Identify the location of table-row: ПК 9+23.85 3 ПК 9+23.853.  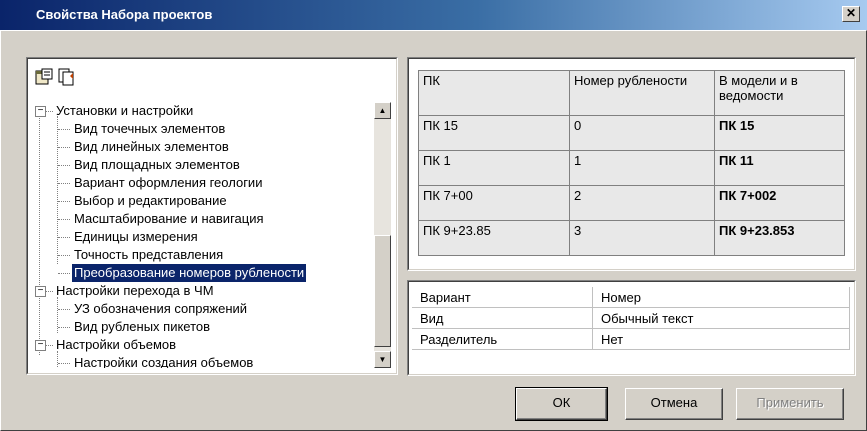
(631, 238).